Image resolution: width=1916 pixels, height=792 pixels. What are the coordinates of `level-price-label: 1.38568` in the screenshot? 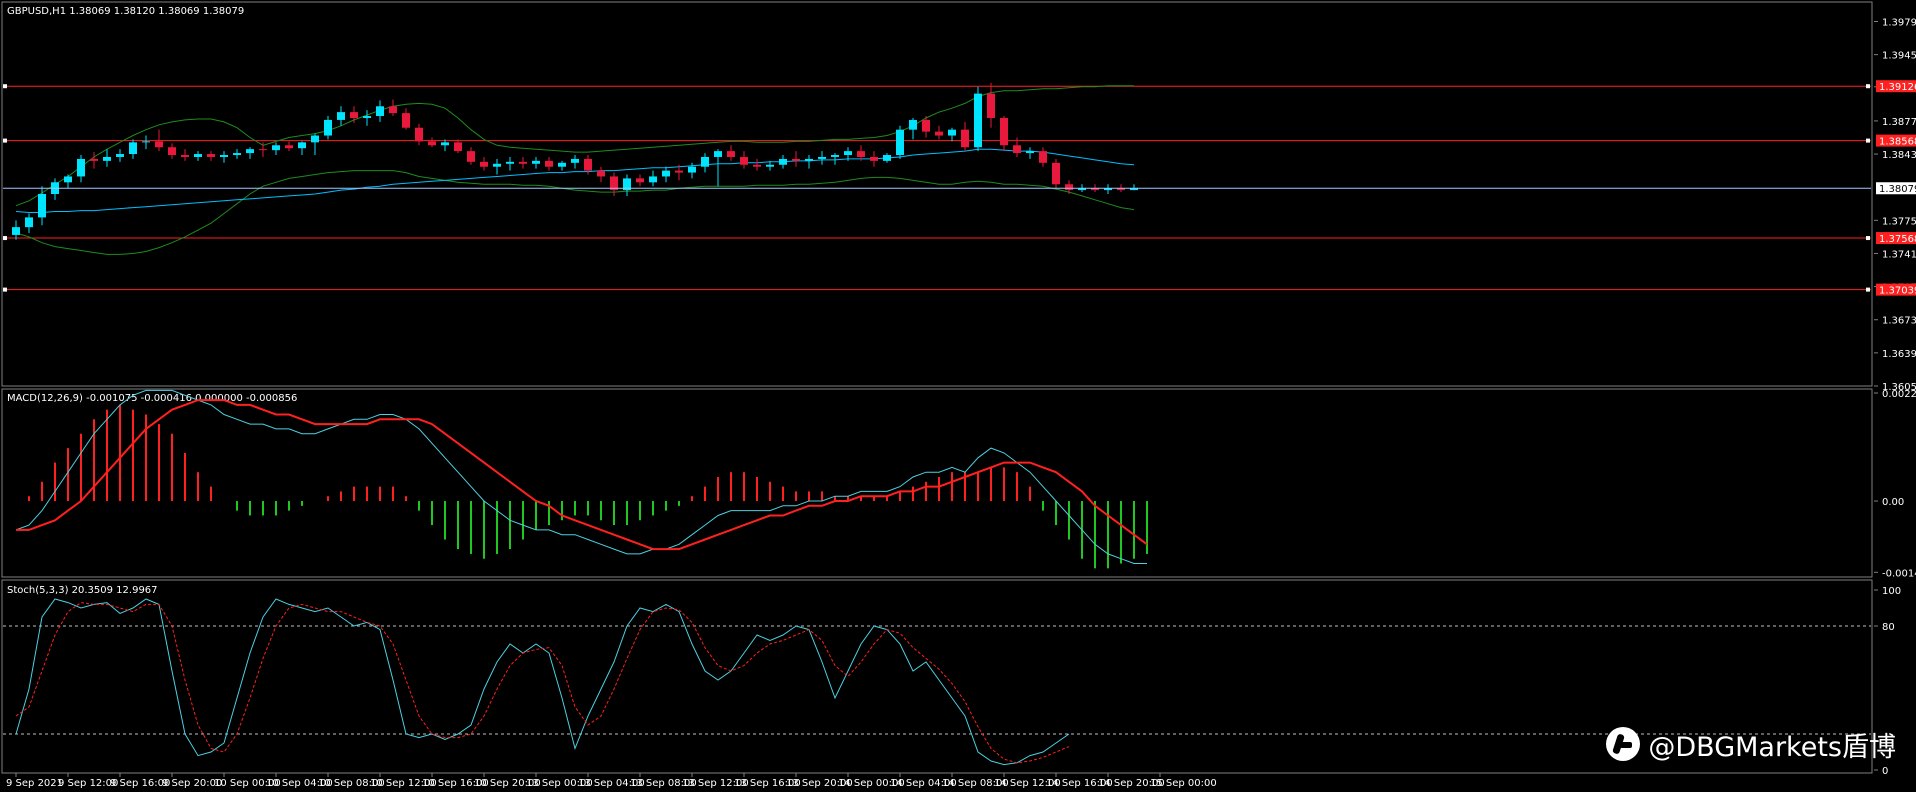 It's located at (1897, 142).